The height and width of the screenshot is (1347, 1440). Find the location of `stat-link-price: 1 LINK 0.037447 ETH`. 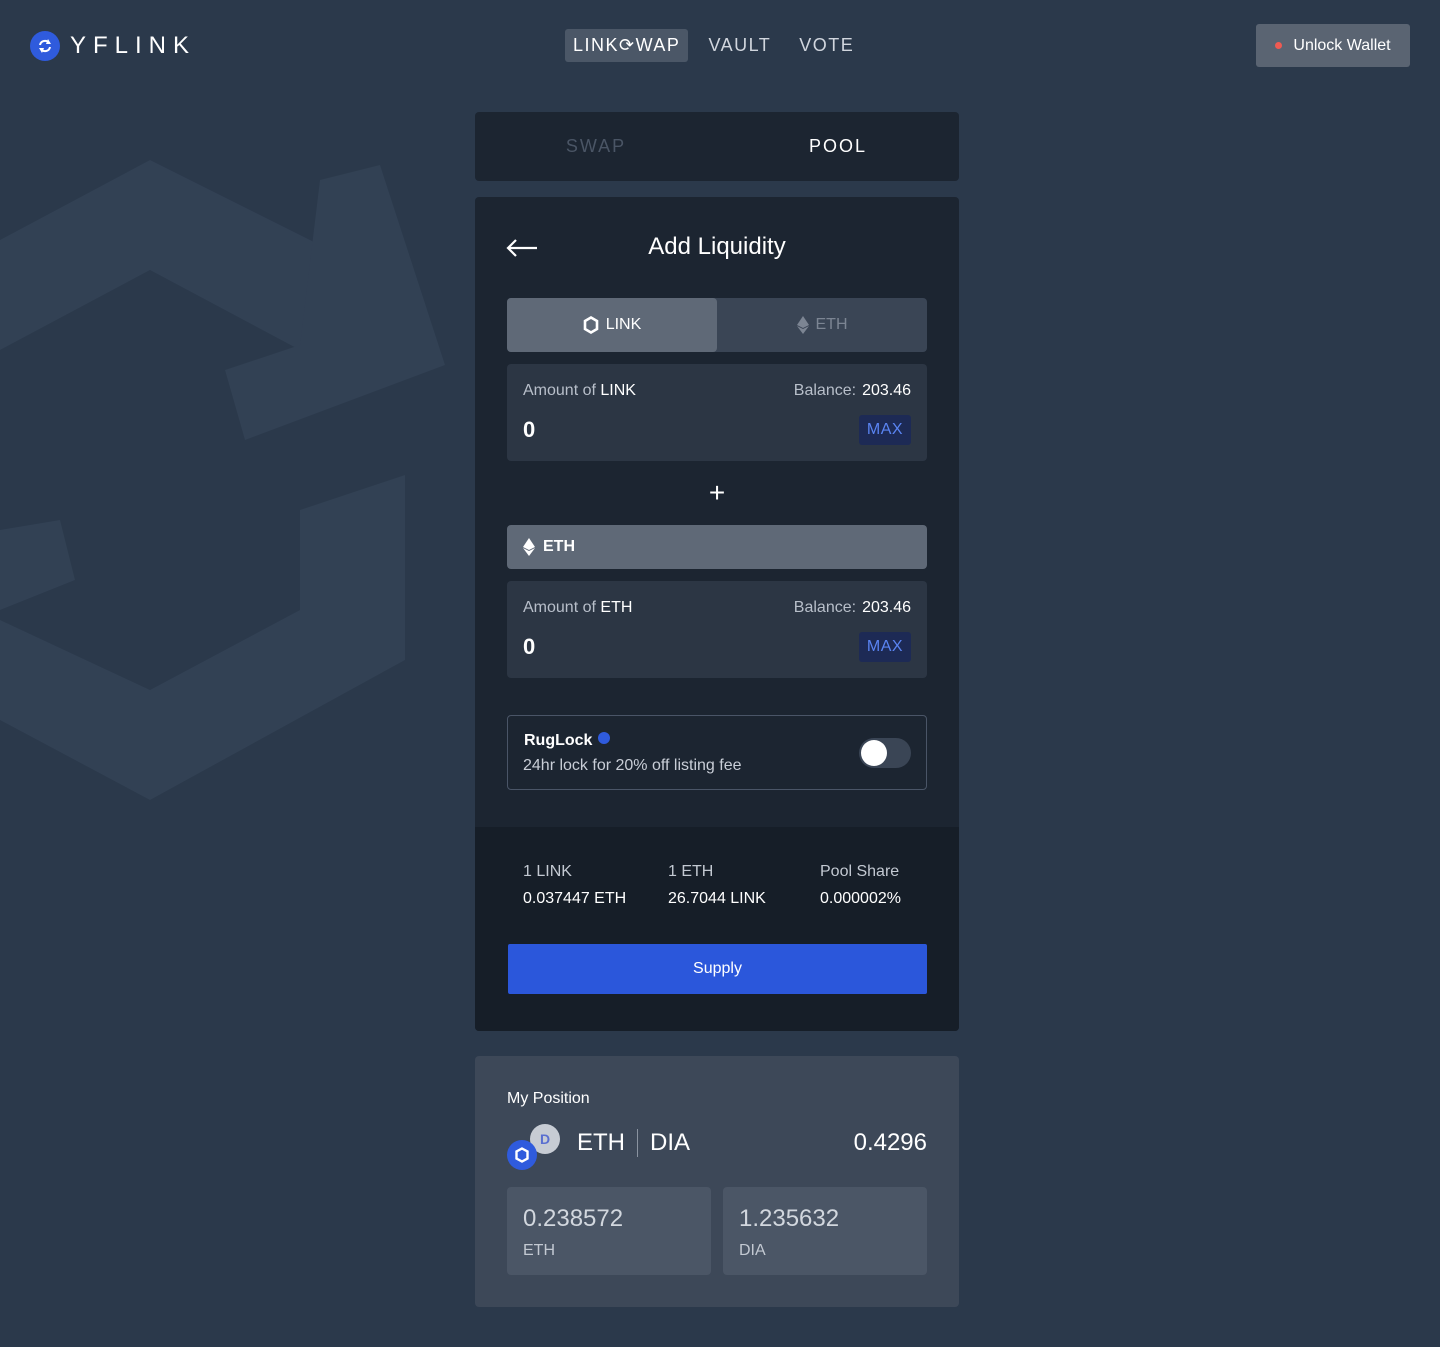

stat-link-price: 1 LINK 0.037447 ETH is located at coordinates (574, 885).